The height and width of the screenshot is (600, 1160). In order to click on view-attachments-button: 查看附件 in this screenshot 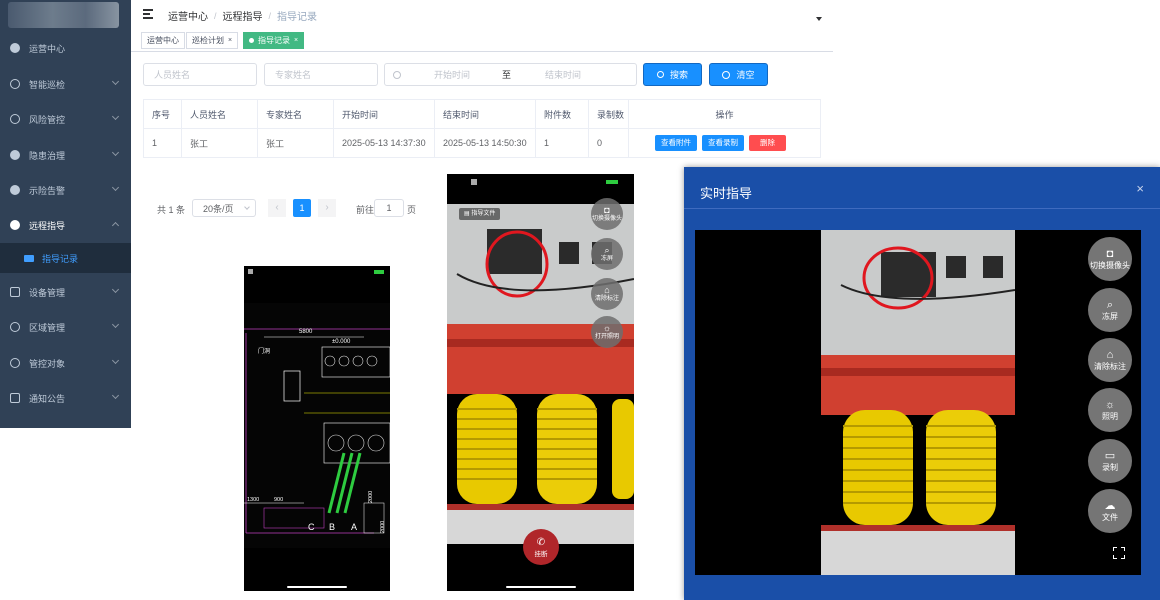, I will do `click(676, 143)`.